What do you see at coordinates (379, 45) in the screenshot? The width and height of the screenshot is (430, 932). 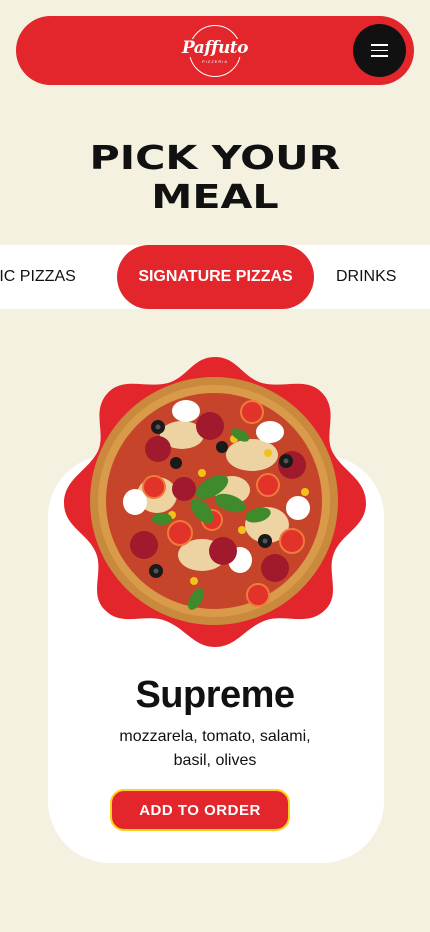 I see `hamburger-menu-icon` at bounding box center [379, 45].